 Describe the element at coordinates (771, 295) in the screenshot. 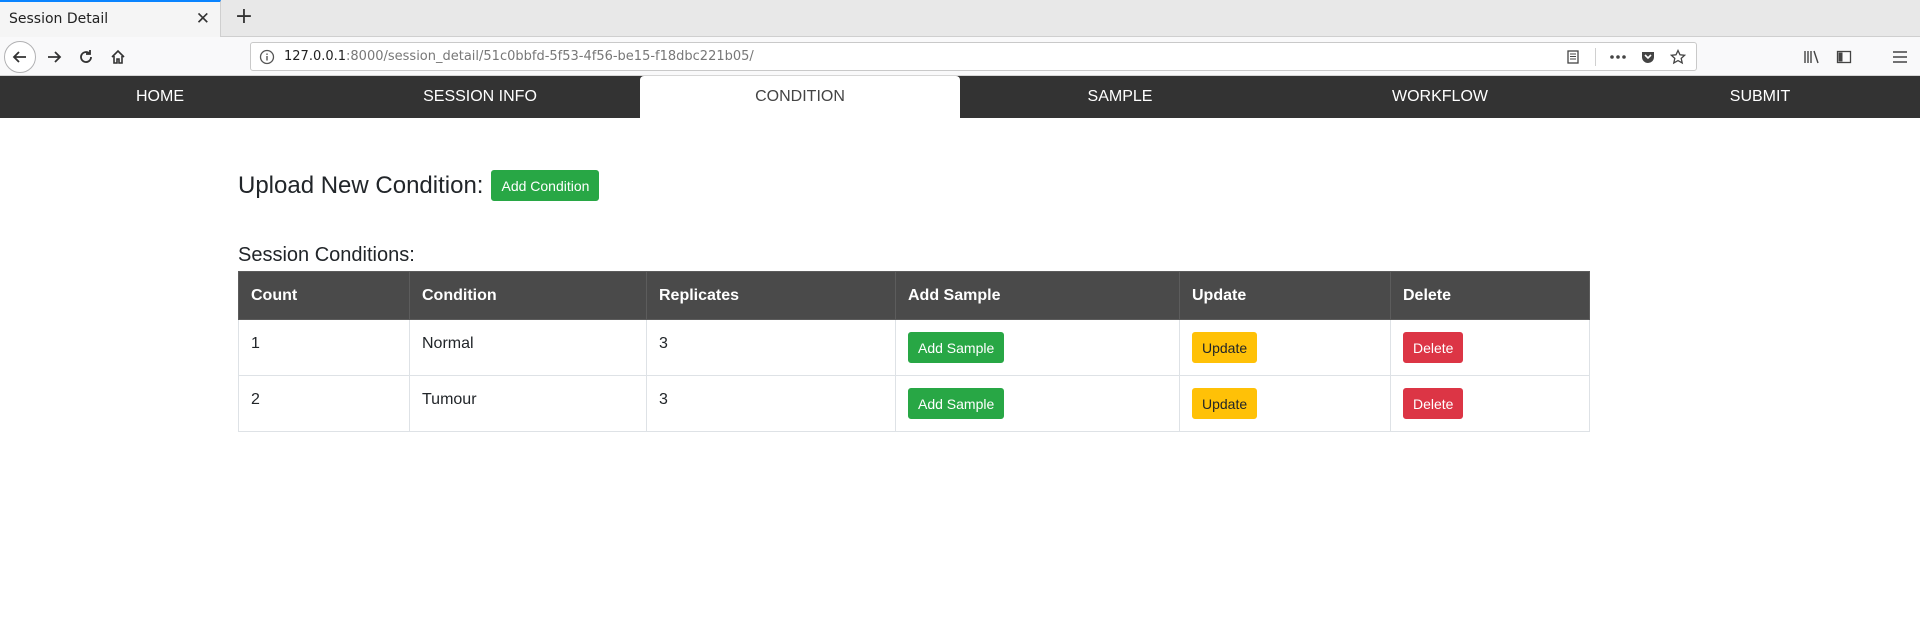

I see `column-header-replicates: Replicates` at that location.